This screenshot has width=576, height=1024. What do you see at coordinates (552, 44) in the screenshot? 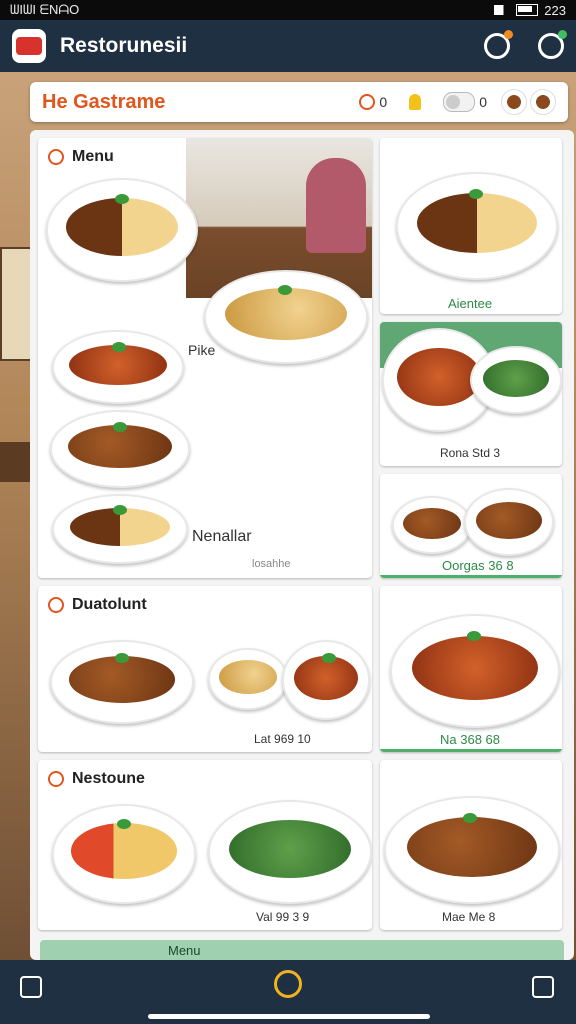
I see `settings-icon` at bounding box center [552, 44].